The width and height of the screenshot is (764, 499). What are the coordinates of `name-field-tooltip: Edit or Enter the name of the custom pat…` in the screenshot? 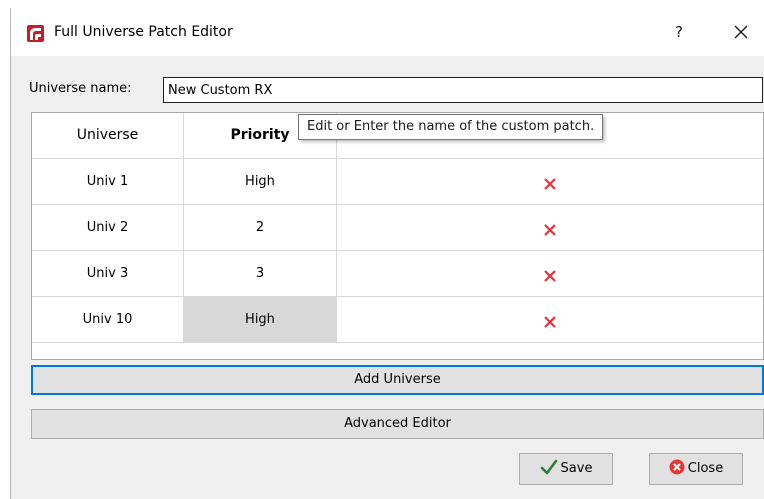 It's located at (451, 127).